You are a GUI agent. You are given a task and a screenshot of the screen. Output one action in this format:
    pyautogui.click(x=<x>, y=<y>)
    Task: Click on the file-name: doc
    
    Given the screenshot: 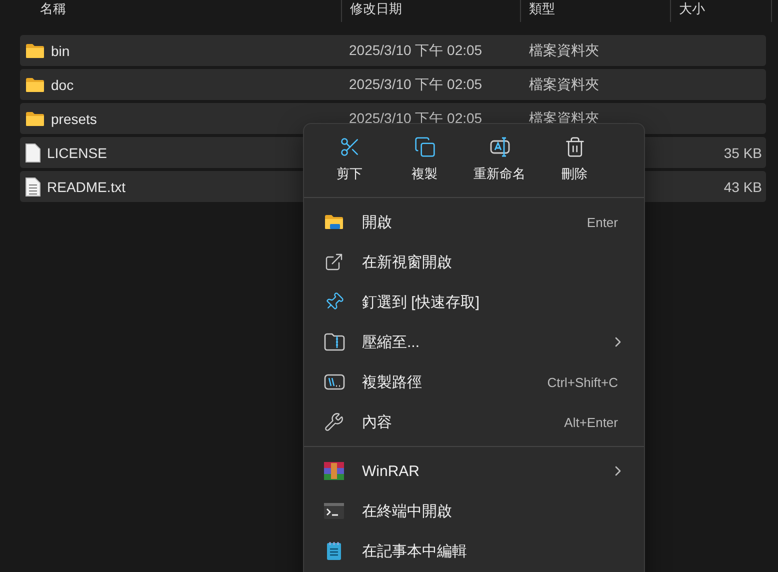 What is the action you would take?
    pyautogui.click(x=62, y=84)
    